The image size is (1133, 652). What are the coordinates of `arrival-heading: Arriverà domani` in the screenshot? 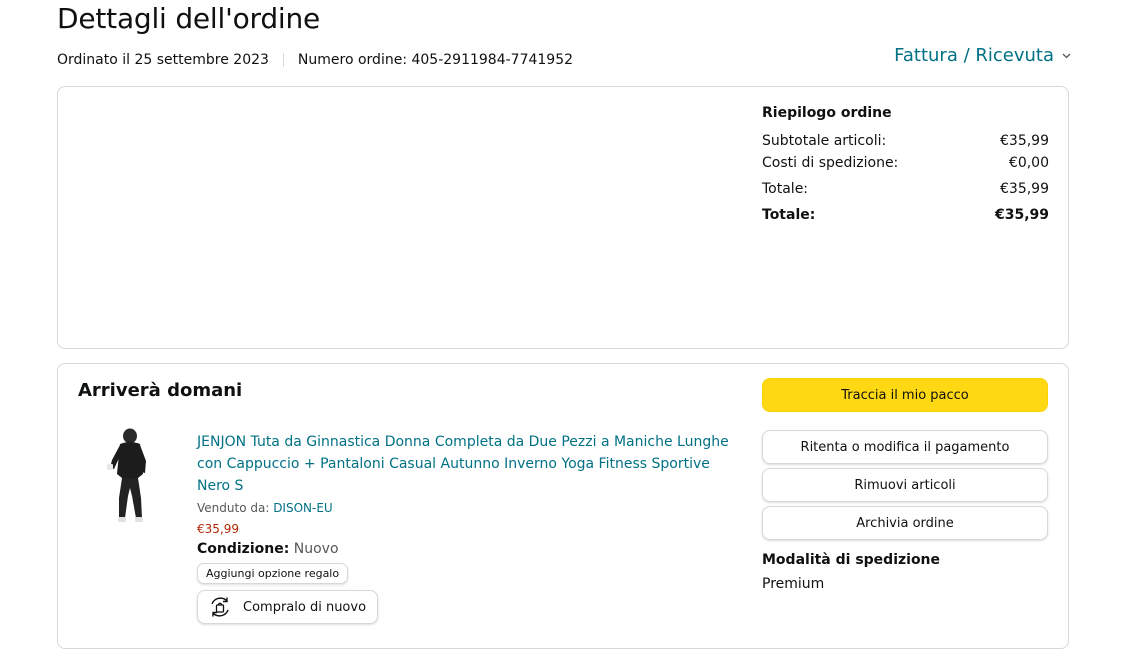 It's located at (160, 390).